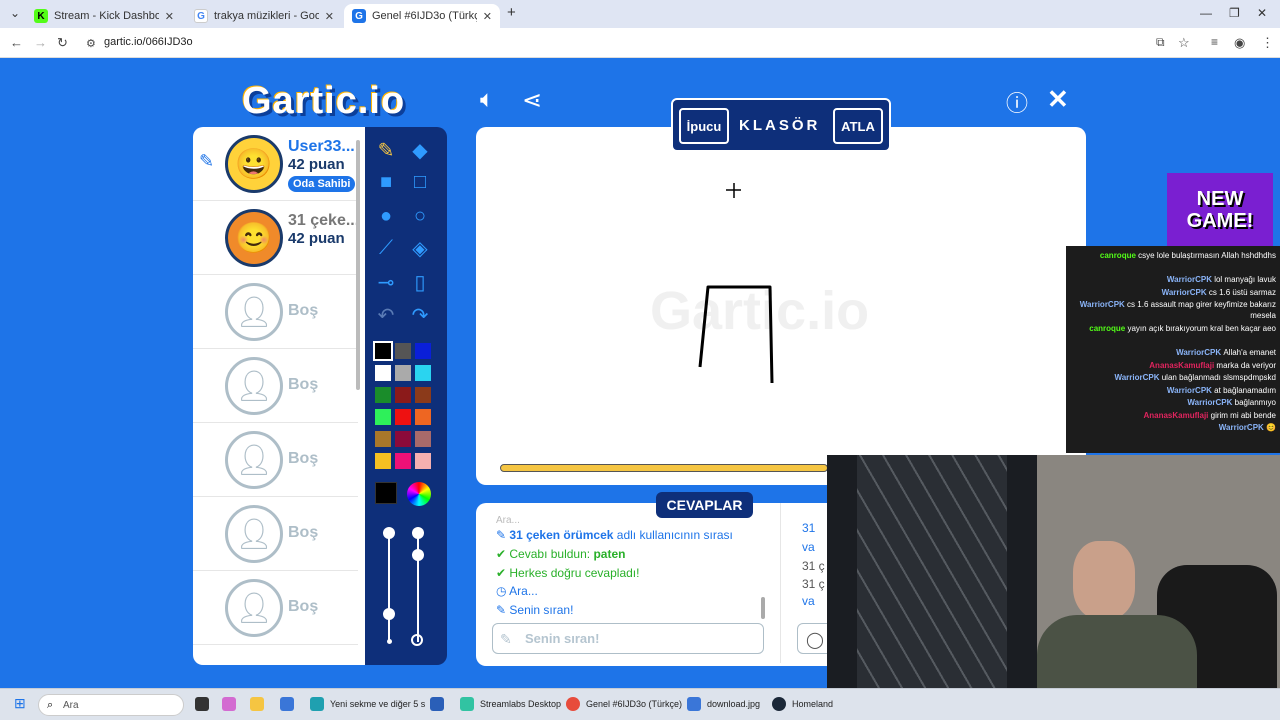 The image size is (1280, 720). What do you see at coordinates (487, 100) in the screenshot?
I see `sound-icon: 🔈︎` at bounding box center [487, 100].